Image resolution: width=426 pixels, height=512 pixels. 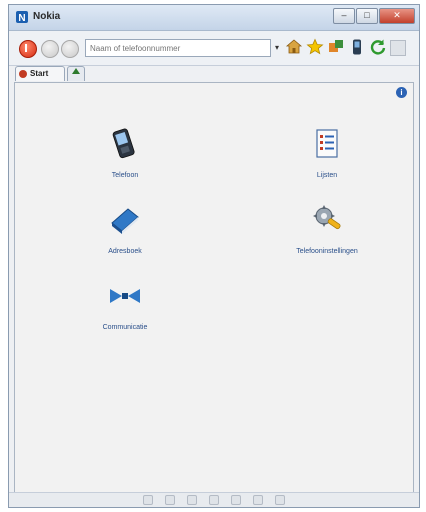 What do you see at coordinates (47, 16) in the screenshot?
I see `window-title: Nokia` at bounding box center [47, 16].